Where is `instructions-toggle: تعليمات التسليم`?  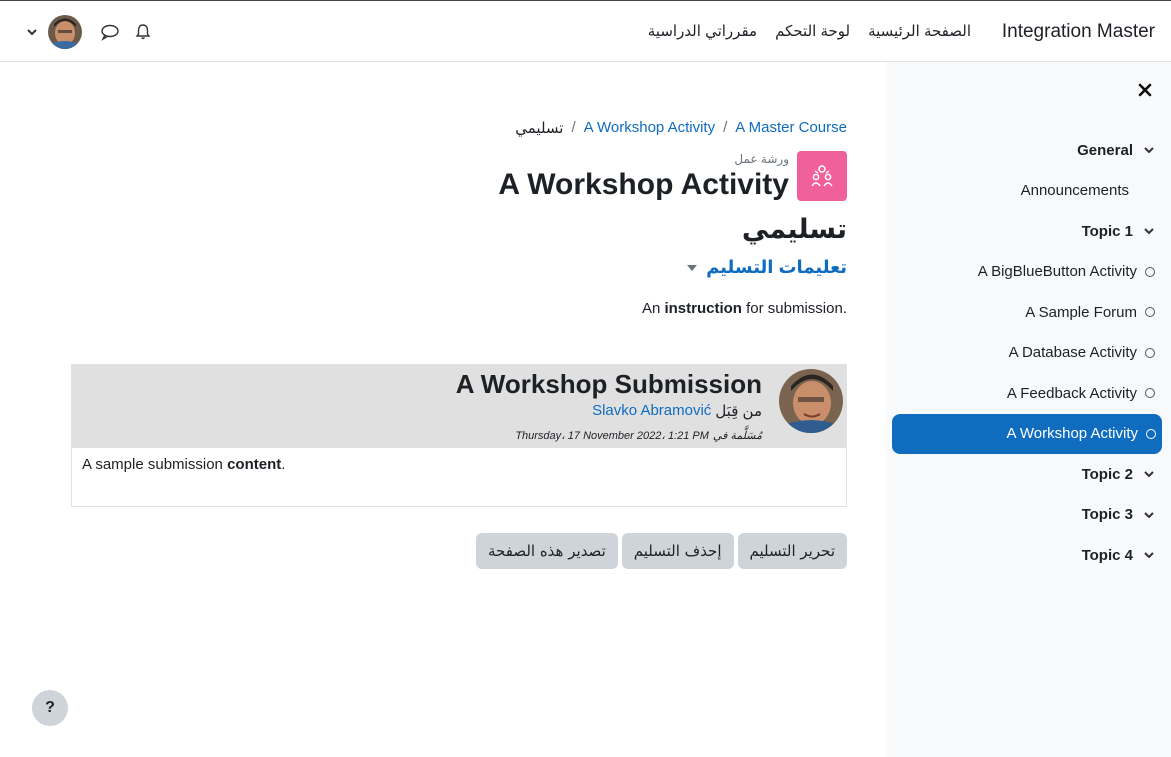
instructions-toggle: تعليمات التسليم is located at coordinates (766, 267).